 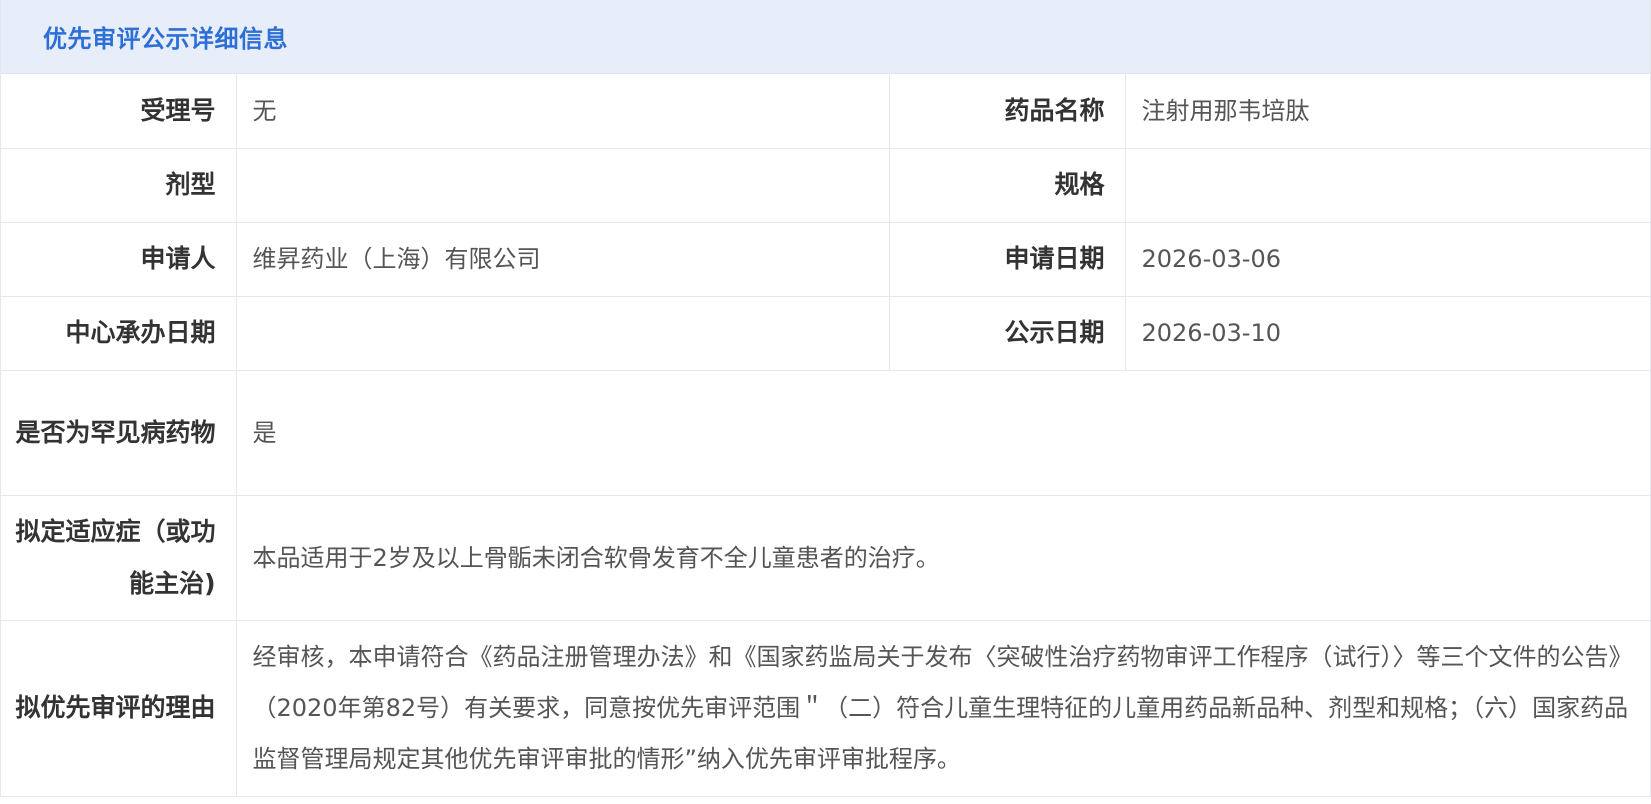 What do you see at coordinates (119, 433) in the screenshot?
I see `rare-disease-label: 是否为罕见病药物` at bounding box center [119, 433].